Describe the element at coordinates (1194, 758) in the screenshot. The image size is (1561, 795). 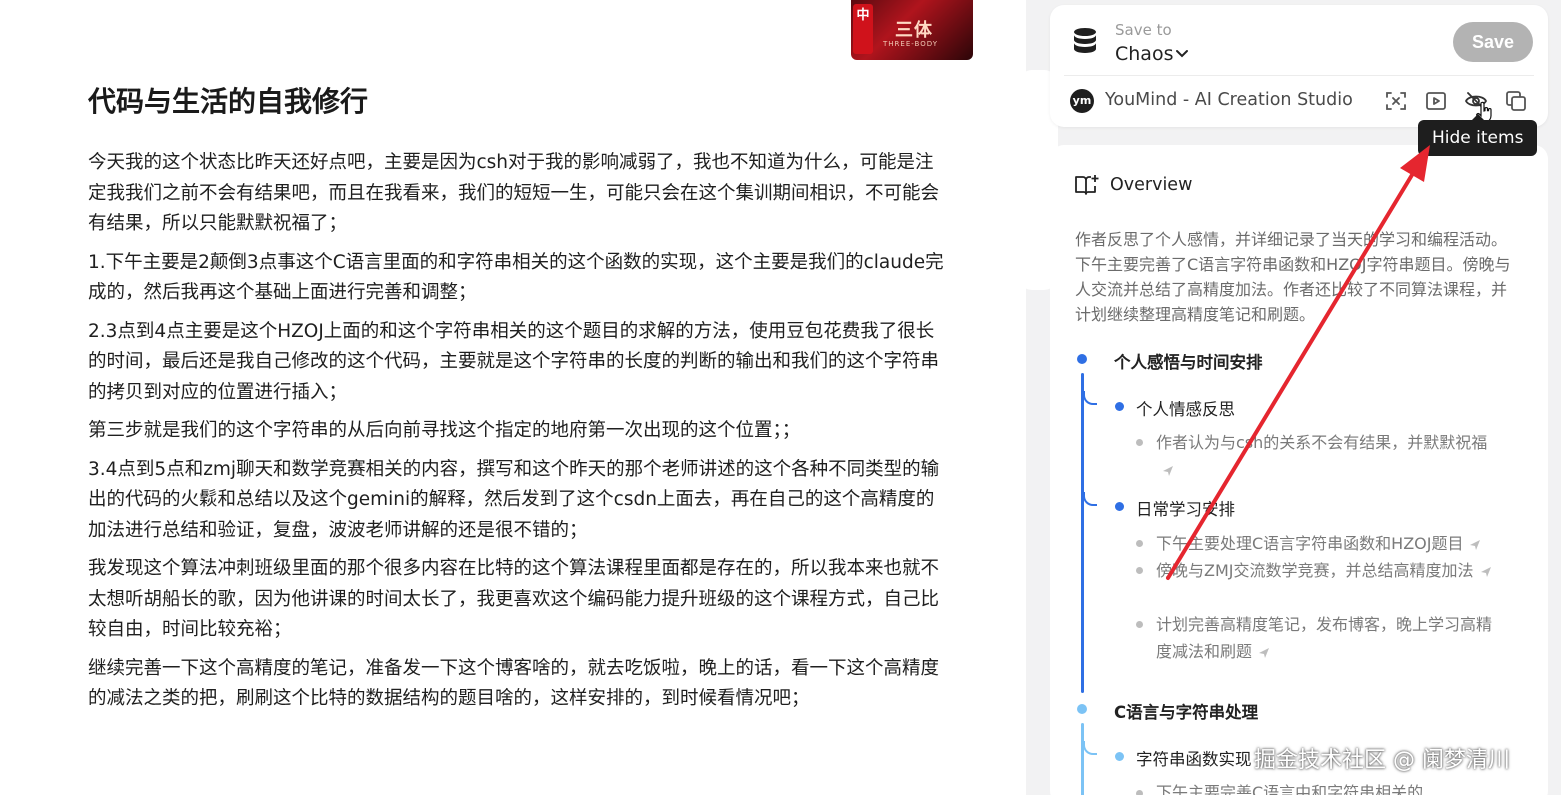
I see `subsection-title: 字符串函数实现` at that location.